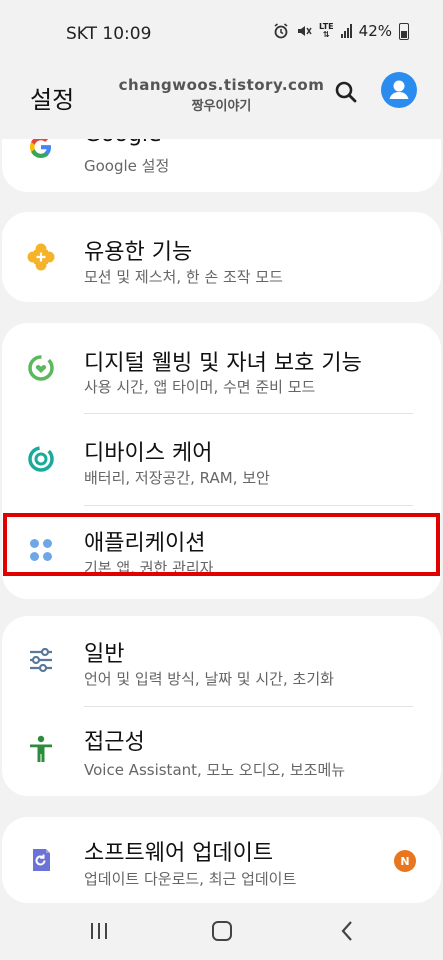 The image size is (443, 960). What do you see at coordinates (41, 368) in the screenshot?
I see `wellbeing-icon` at bounding box center [41, 368].